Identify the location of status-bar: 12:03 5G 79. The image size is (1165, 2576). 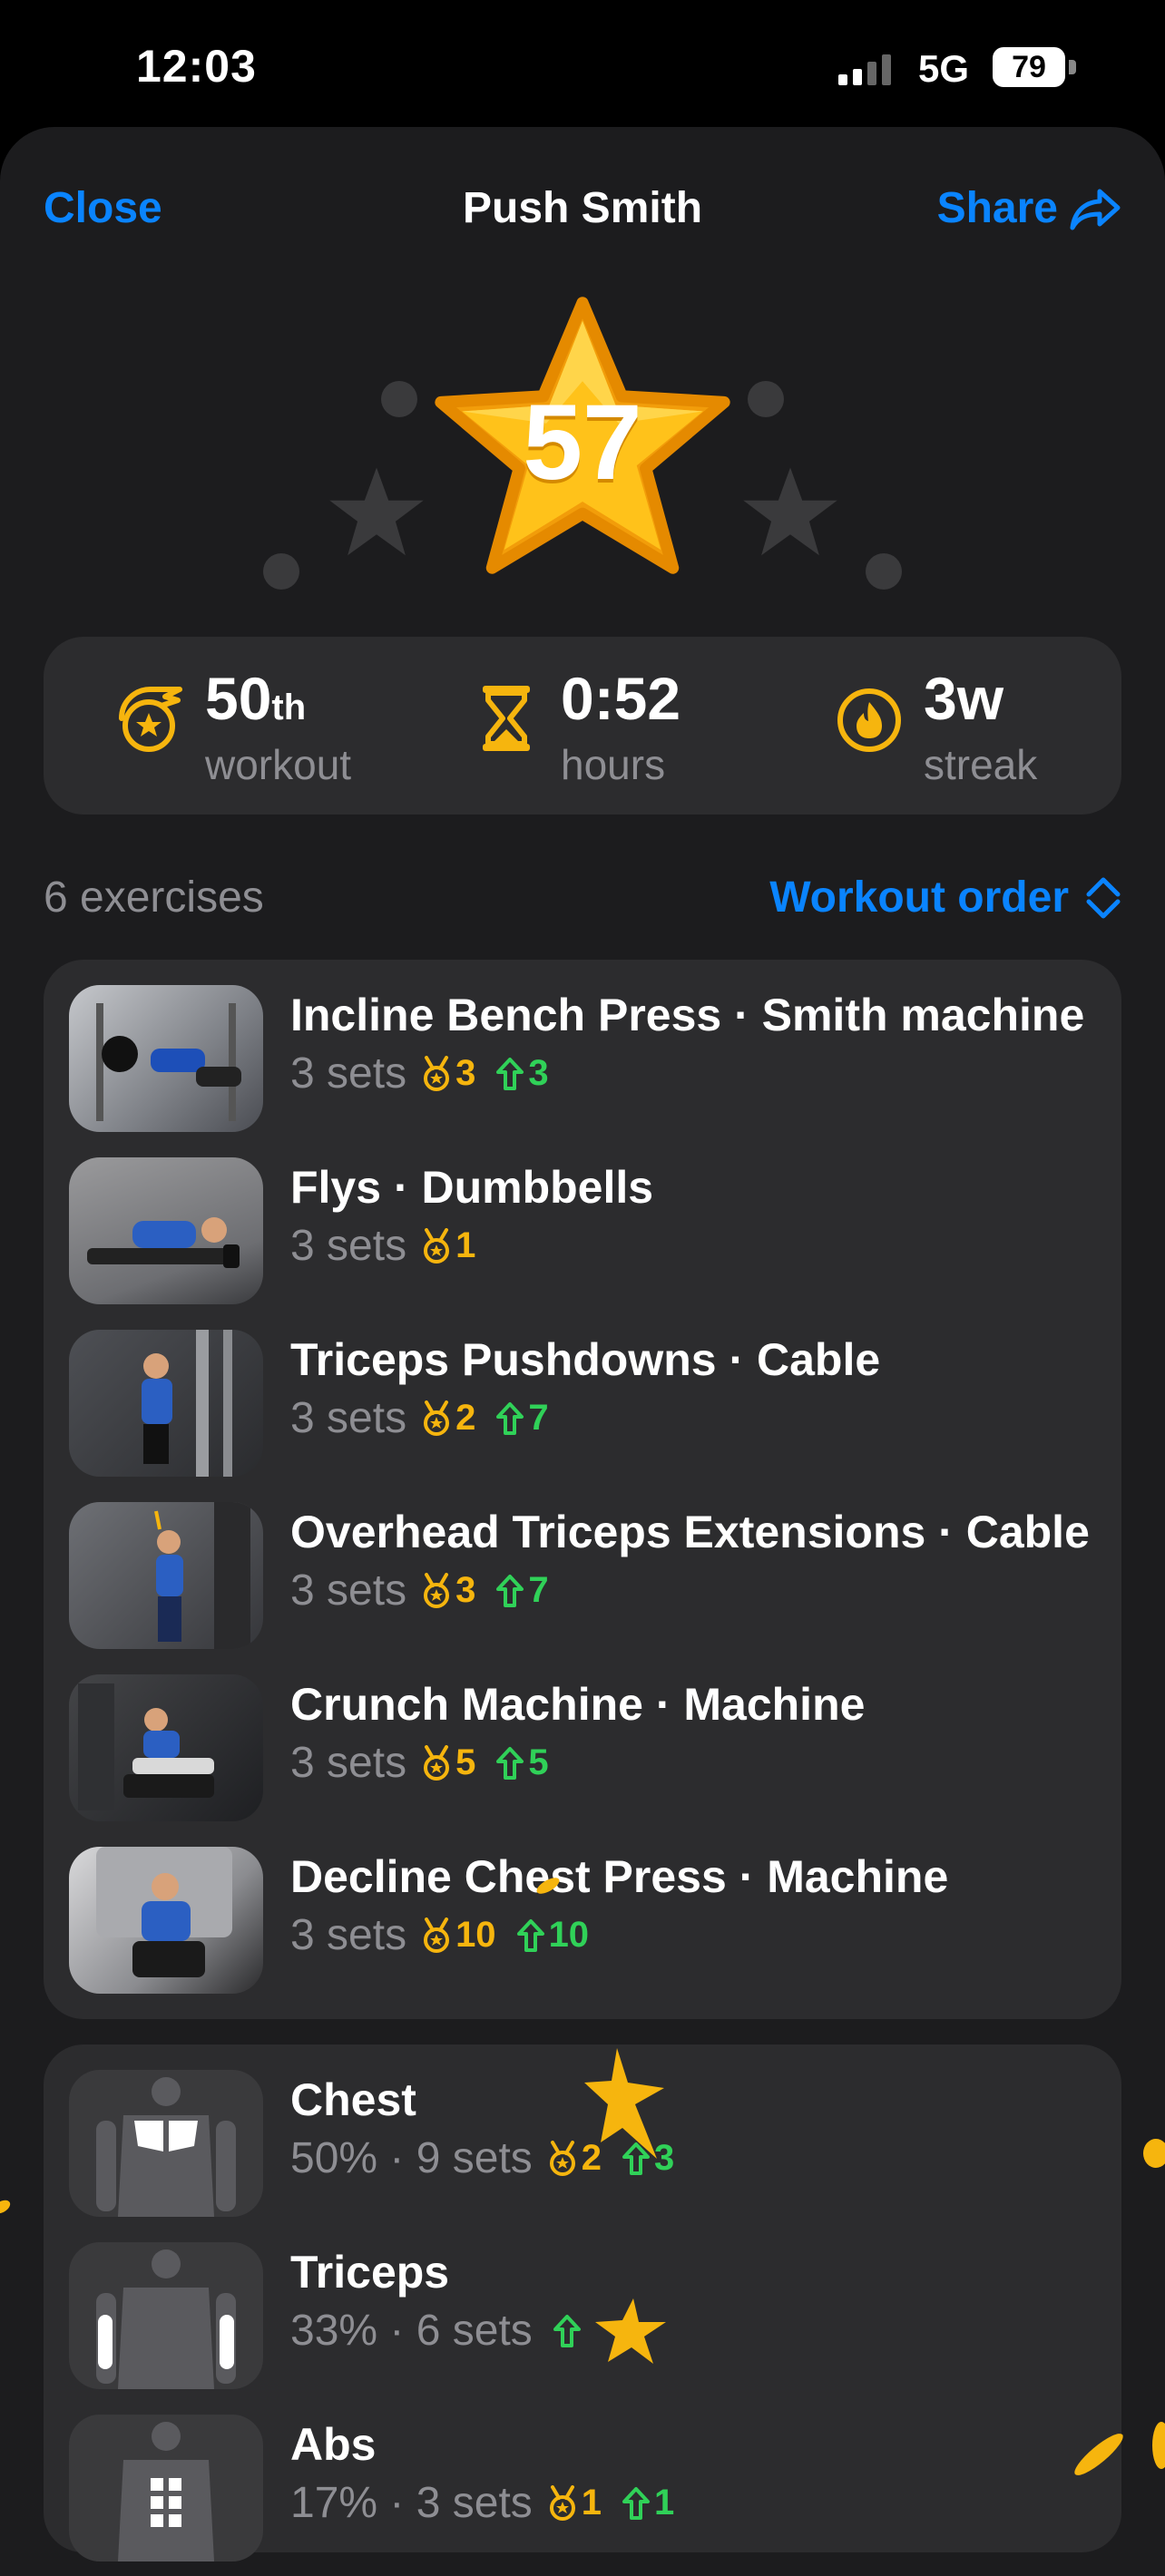
(582, 68).